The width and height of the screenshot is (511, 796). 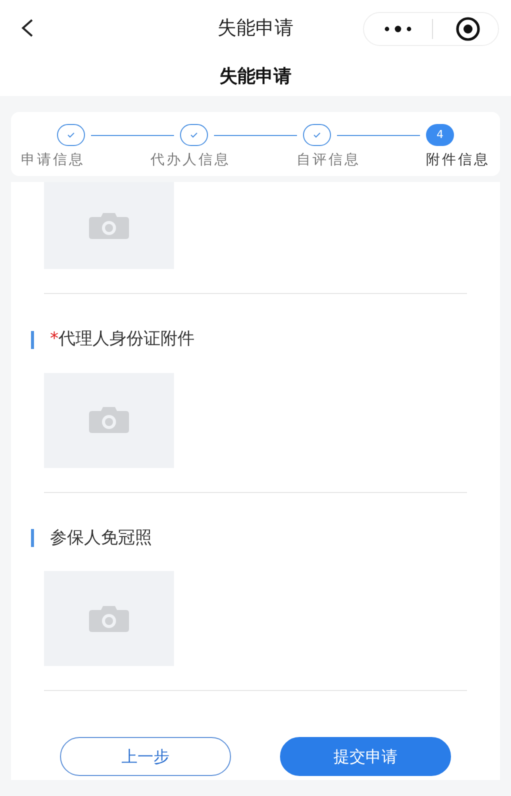 What do you see at coordinates (440, 135) in the screenshot?
I see `step-number: 4` at bounding box center [440, 135].